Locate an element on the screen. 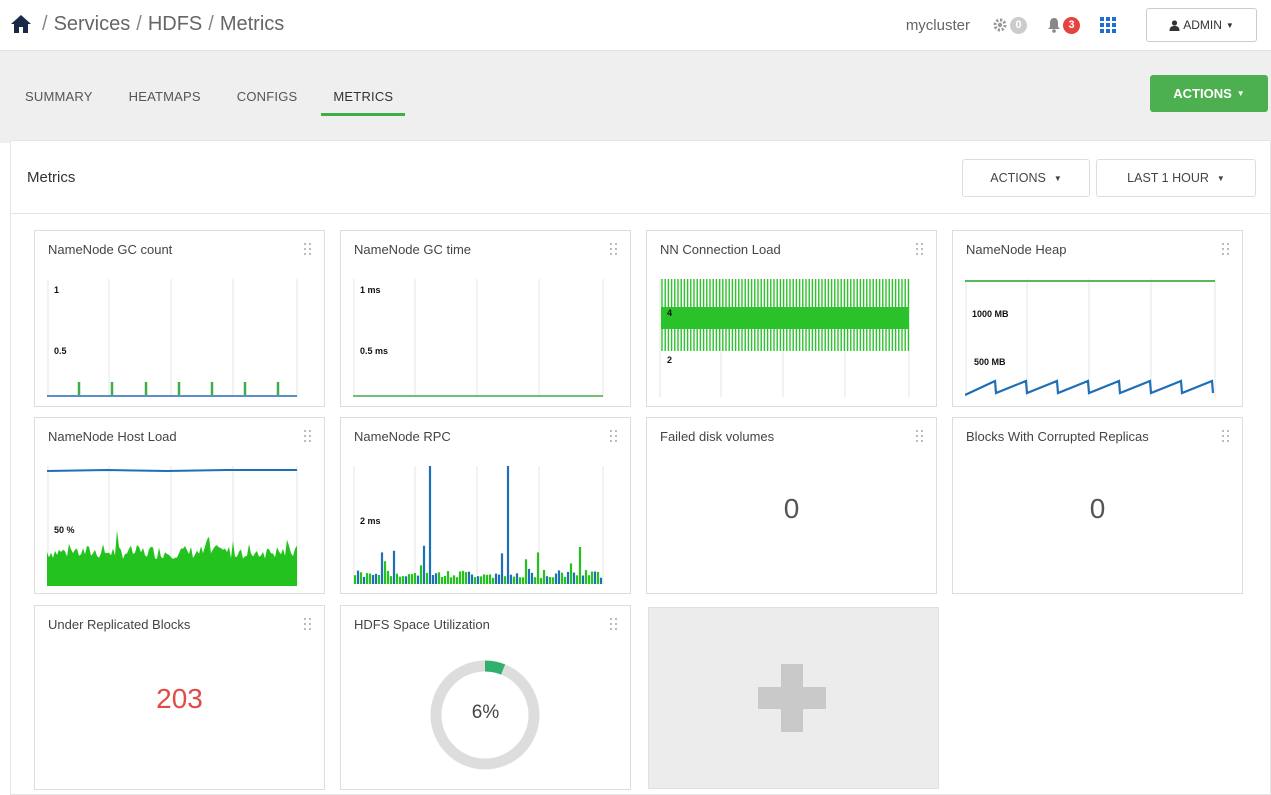 The height and width of the screenshot is (795, 1271). under-replicated-value: 203 is located at coordinates (179, 698).